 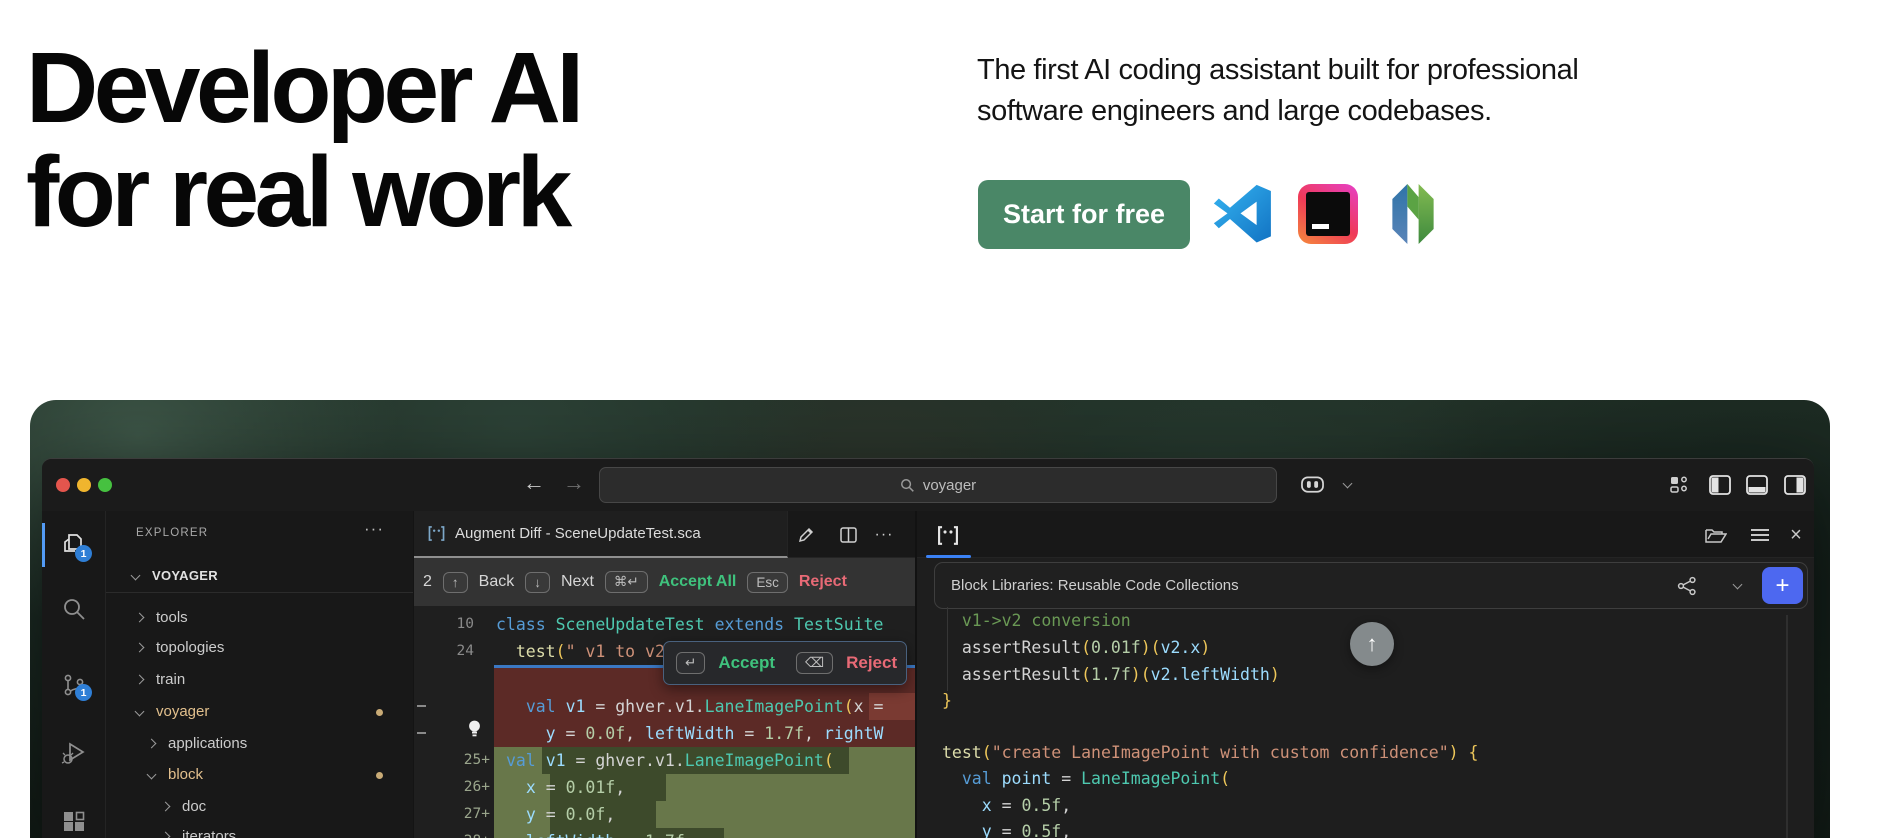 I want to click on editor-more-actions-icon: ···, so click(x=884, y=535).